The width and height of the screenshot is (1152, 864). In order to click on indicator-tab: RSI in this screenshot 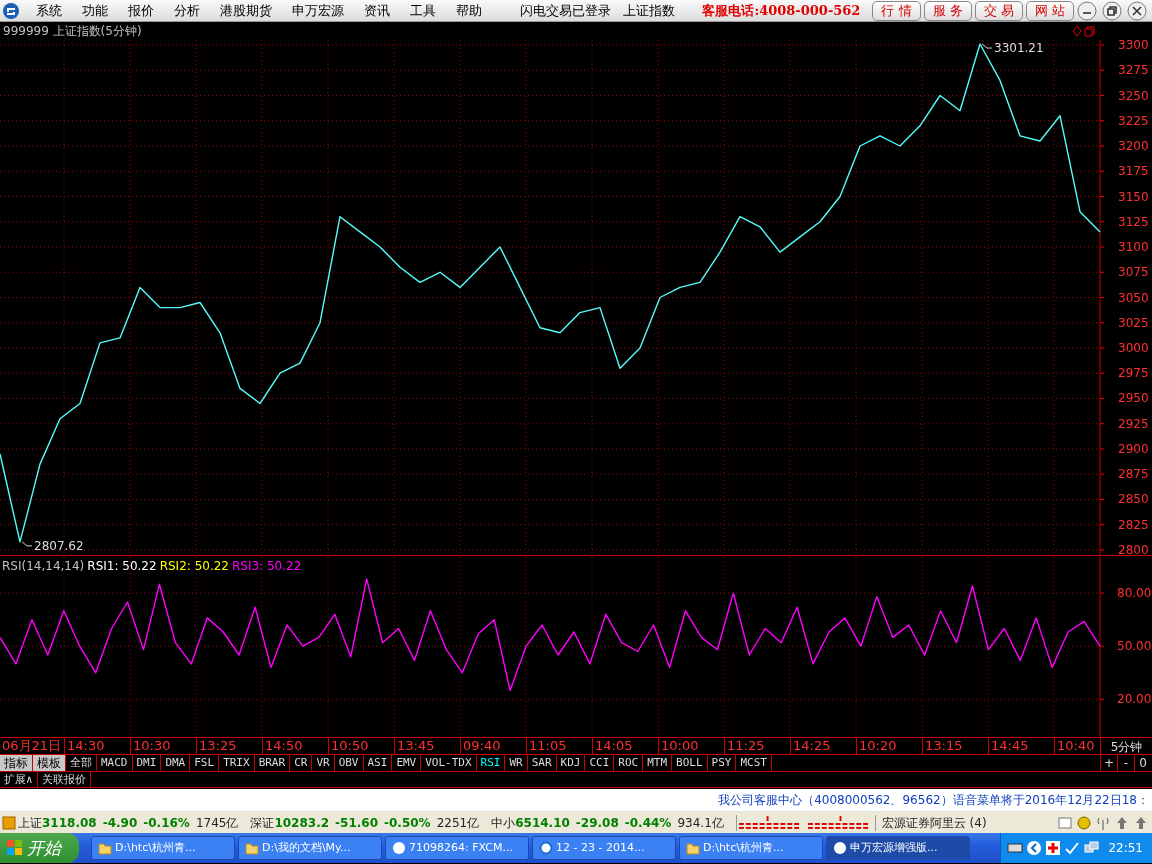, I will do `click(491, 763)`.